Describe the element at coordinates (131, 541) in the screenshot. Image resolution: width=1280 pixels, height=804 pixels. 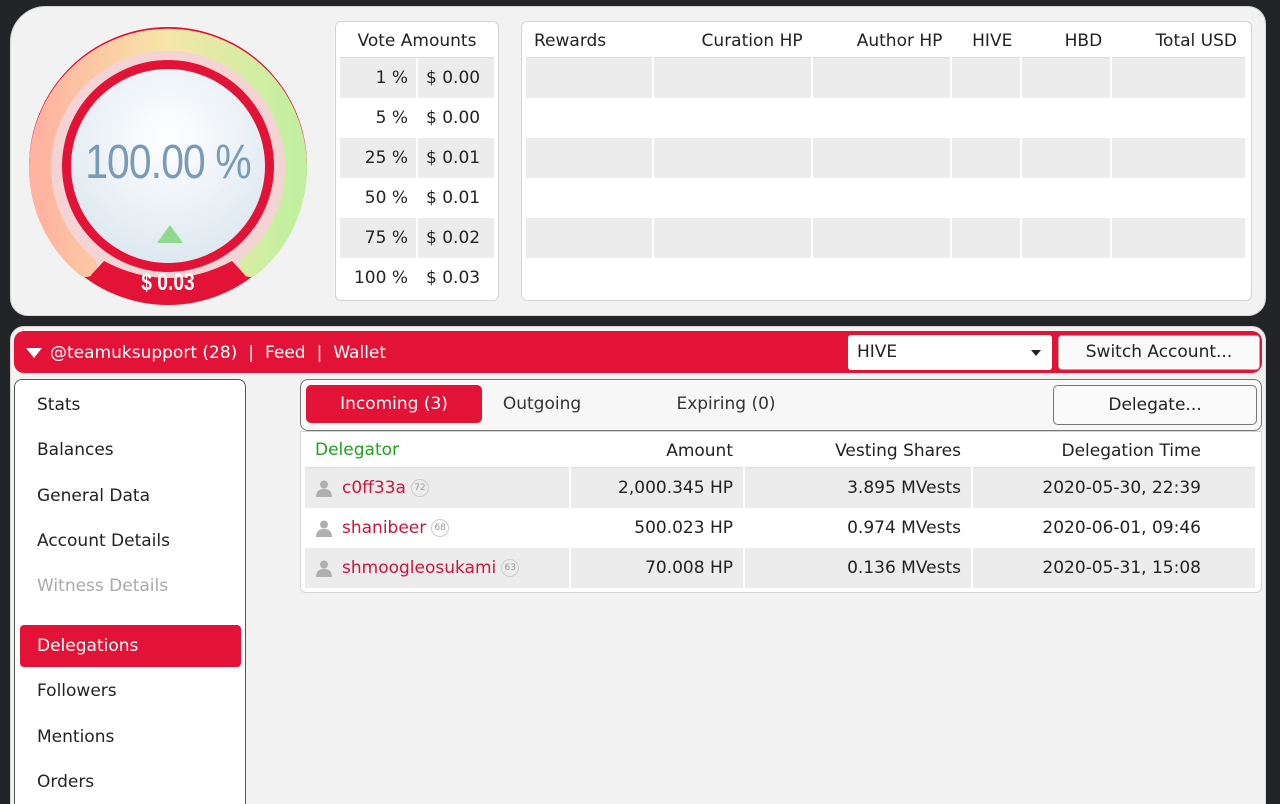
I see `sidebar-item-account-details: Account Details` at that location.